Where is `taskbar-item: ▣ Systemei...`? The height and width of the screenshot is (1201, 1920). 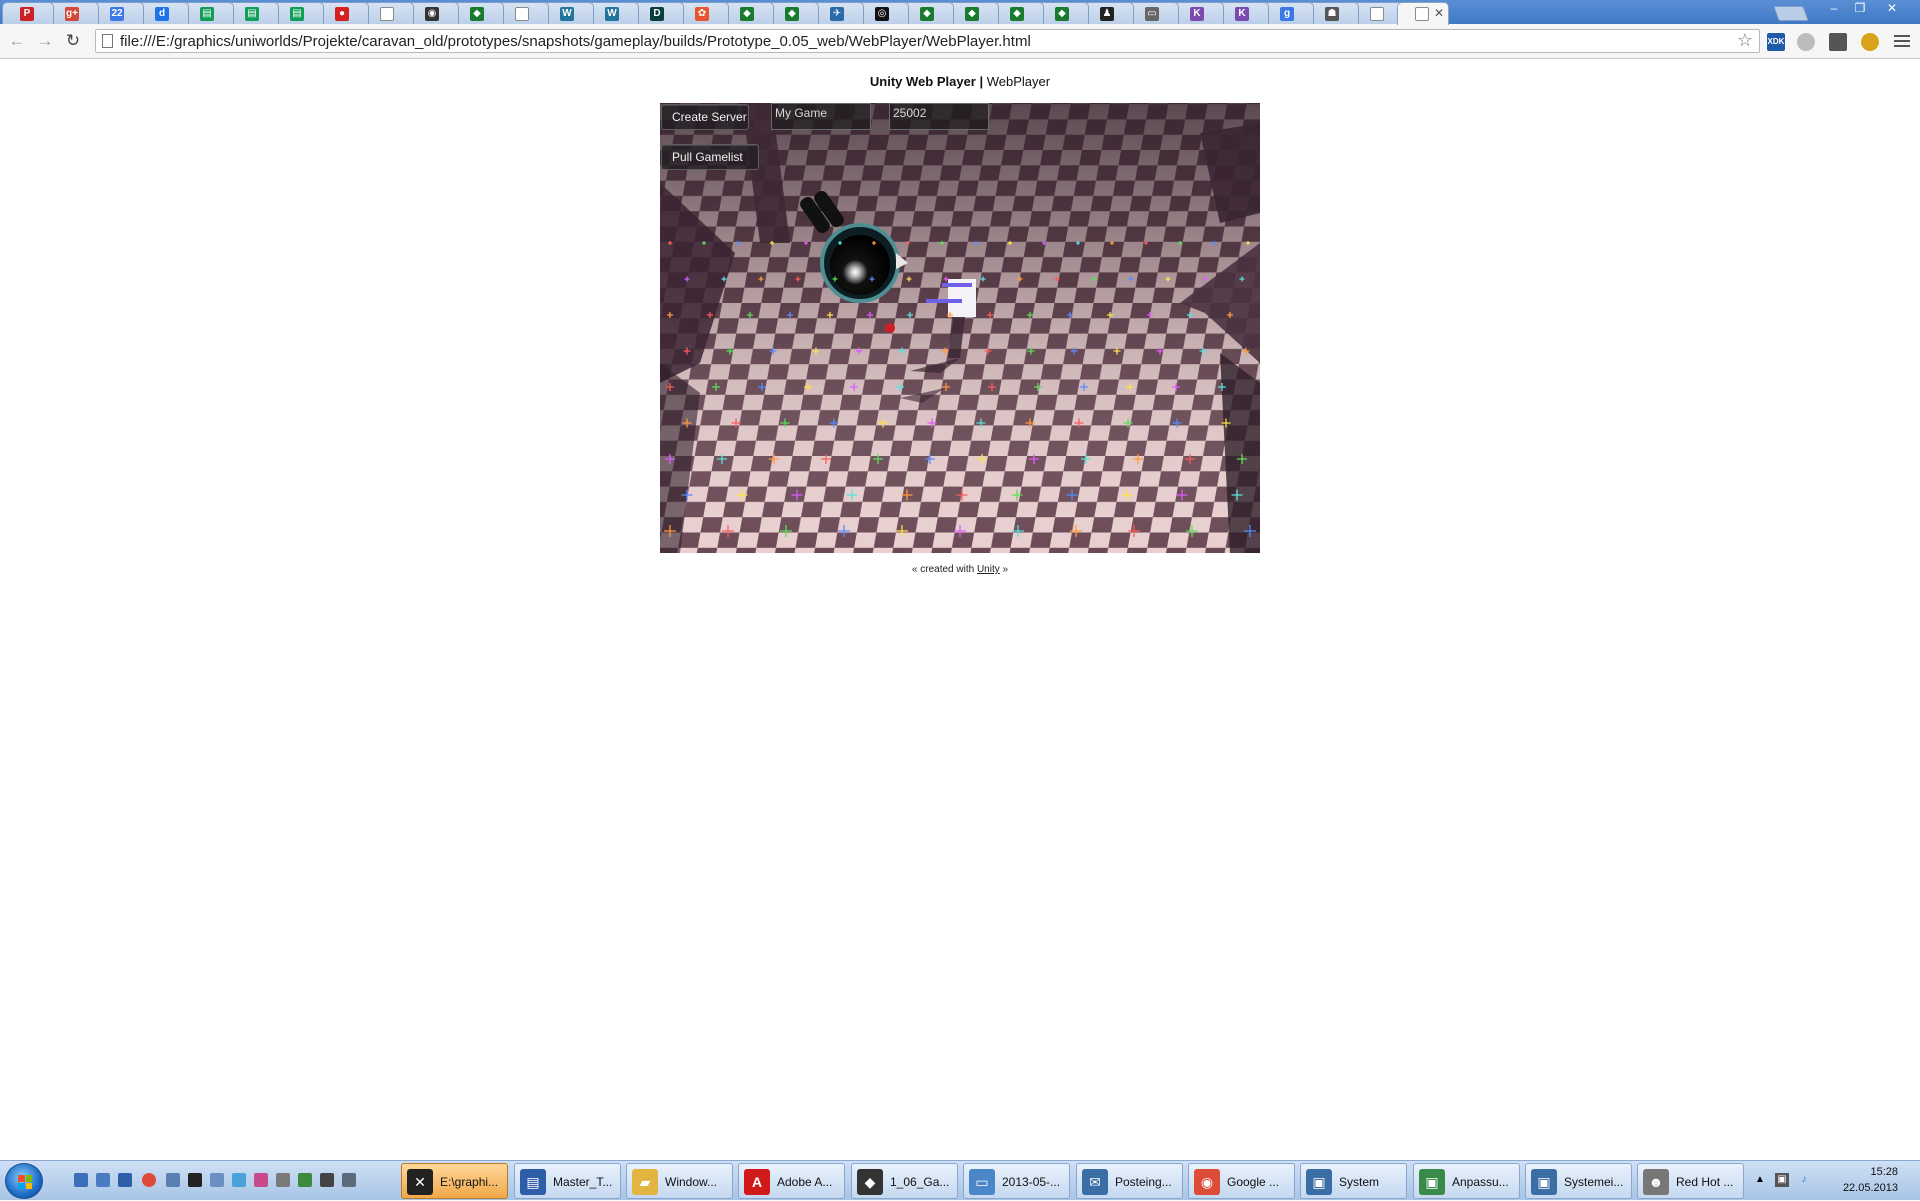
taskbar-item: ▣ Systemei... is located at coordinates (1578, 1181).